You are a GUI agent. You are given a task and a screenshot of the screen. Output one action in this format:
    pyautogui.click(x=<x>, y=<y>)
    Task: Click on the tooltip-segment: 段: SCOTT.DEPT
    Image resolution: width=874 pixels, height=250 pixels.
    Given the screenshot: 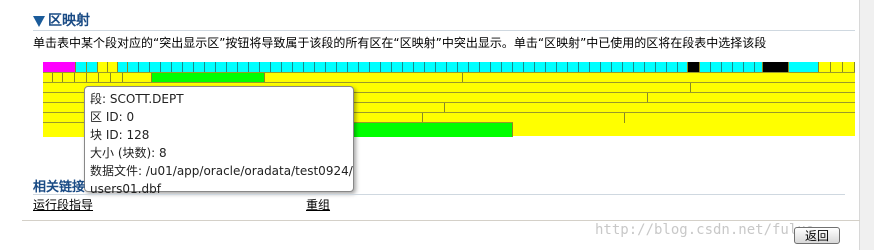 What is the action you would take?
    pyautogui.click(x=137, y=99)
    